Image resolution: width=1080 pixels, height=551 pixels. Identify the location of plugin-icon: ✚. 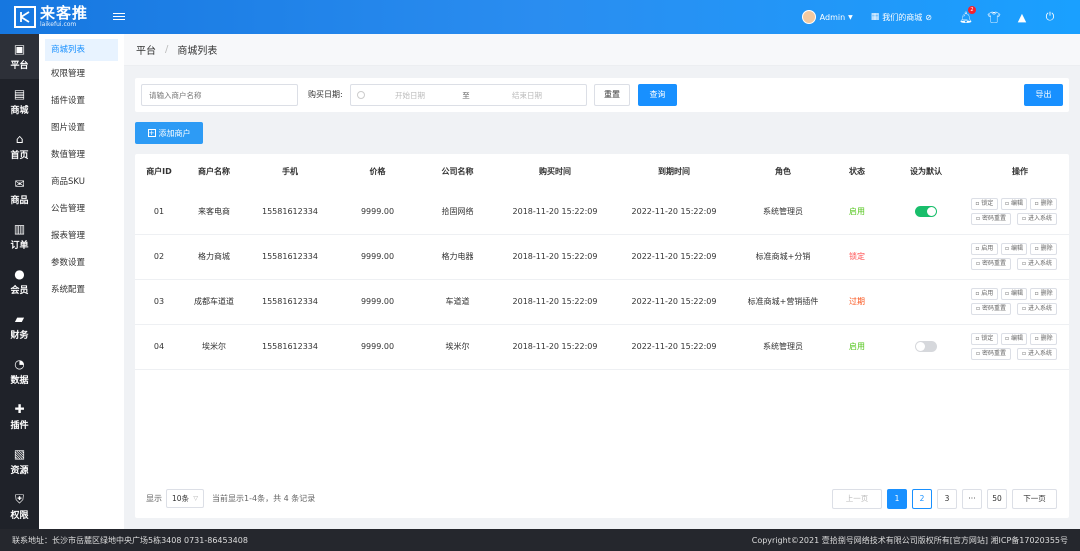
(19, 409).